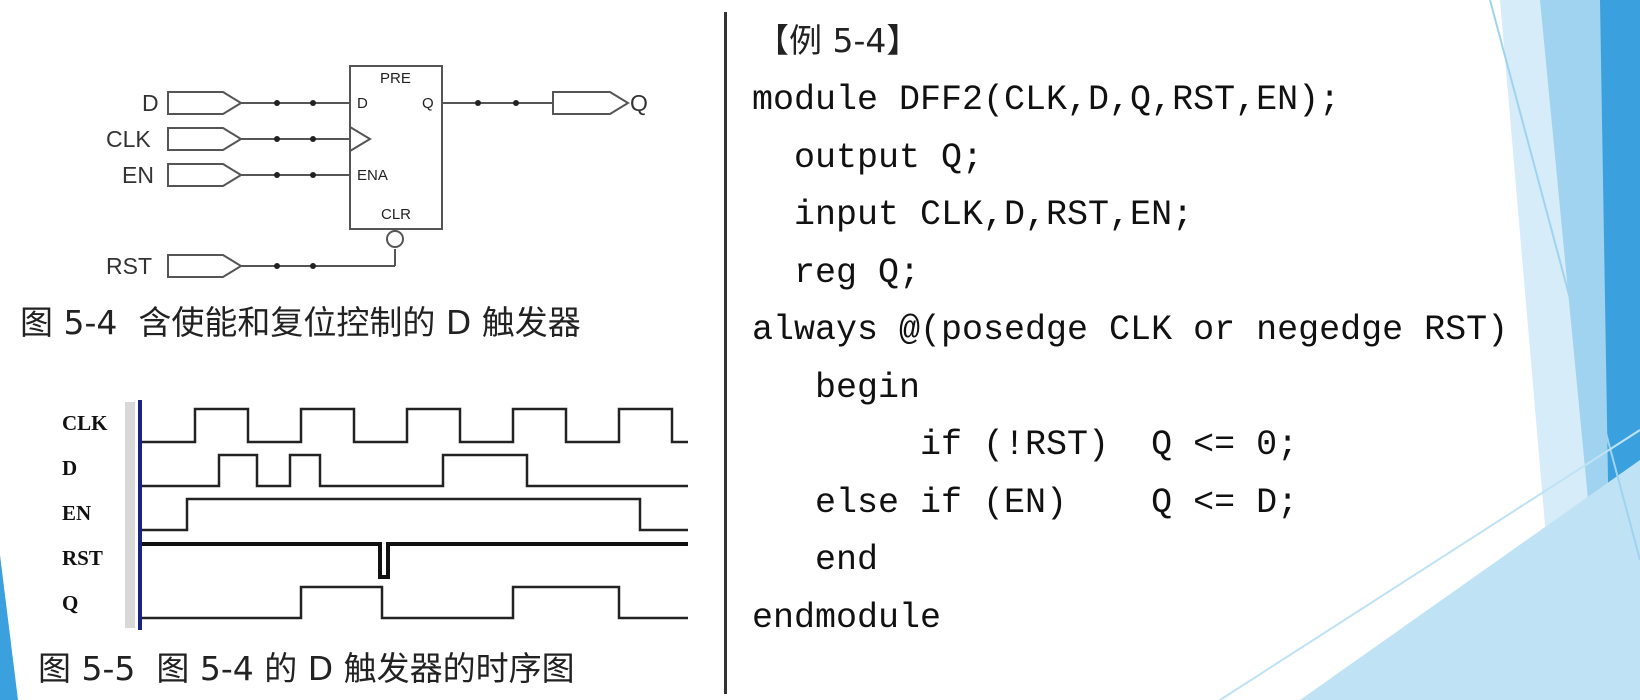 Image resolution: width=1640 pixels, height=700 pixels. I want to click on wave-en, so click(415, 514).